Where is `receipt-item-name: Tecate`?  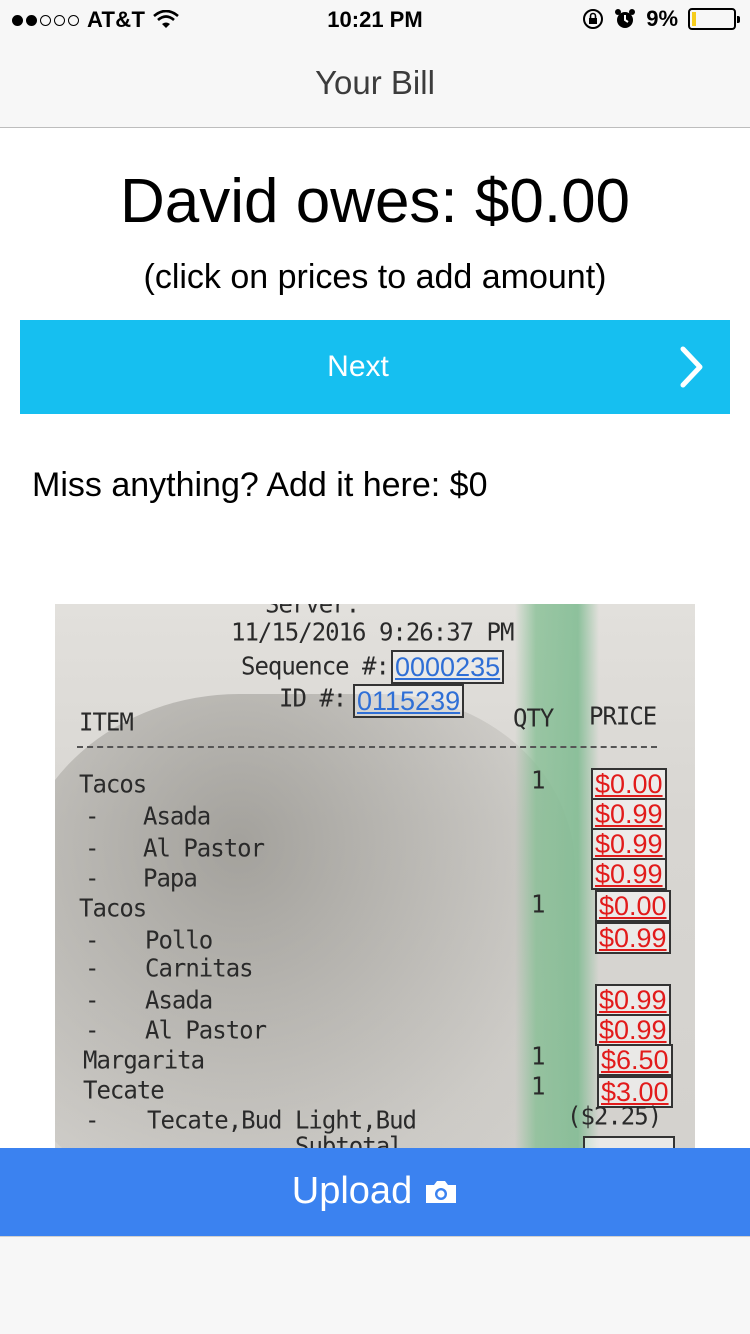
receipt-item-name: Tecate is located at coordinates (124, 1090).